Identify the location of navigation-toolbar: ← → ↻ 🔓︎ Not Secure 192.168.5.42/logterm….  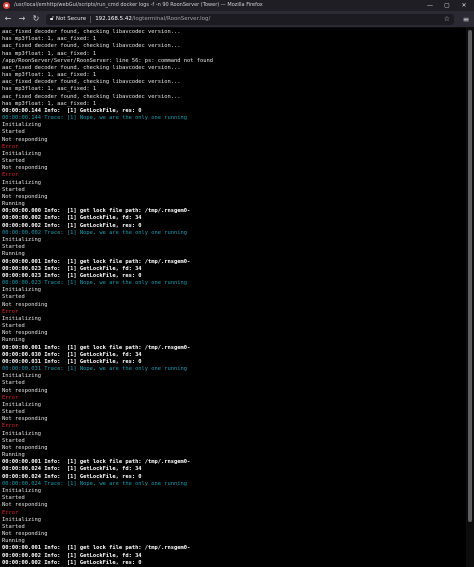
(237, 19).